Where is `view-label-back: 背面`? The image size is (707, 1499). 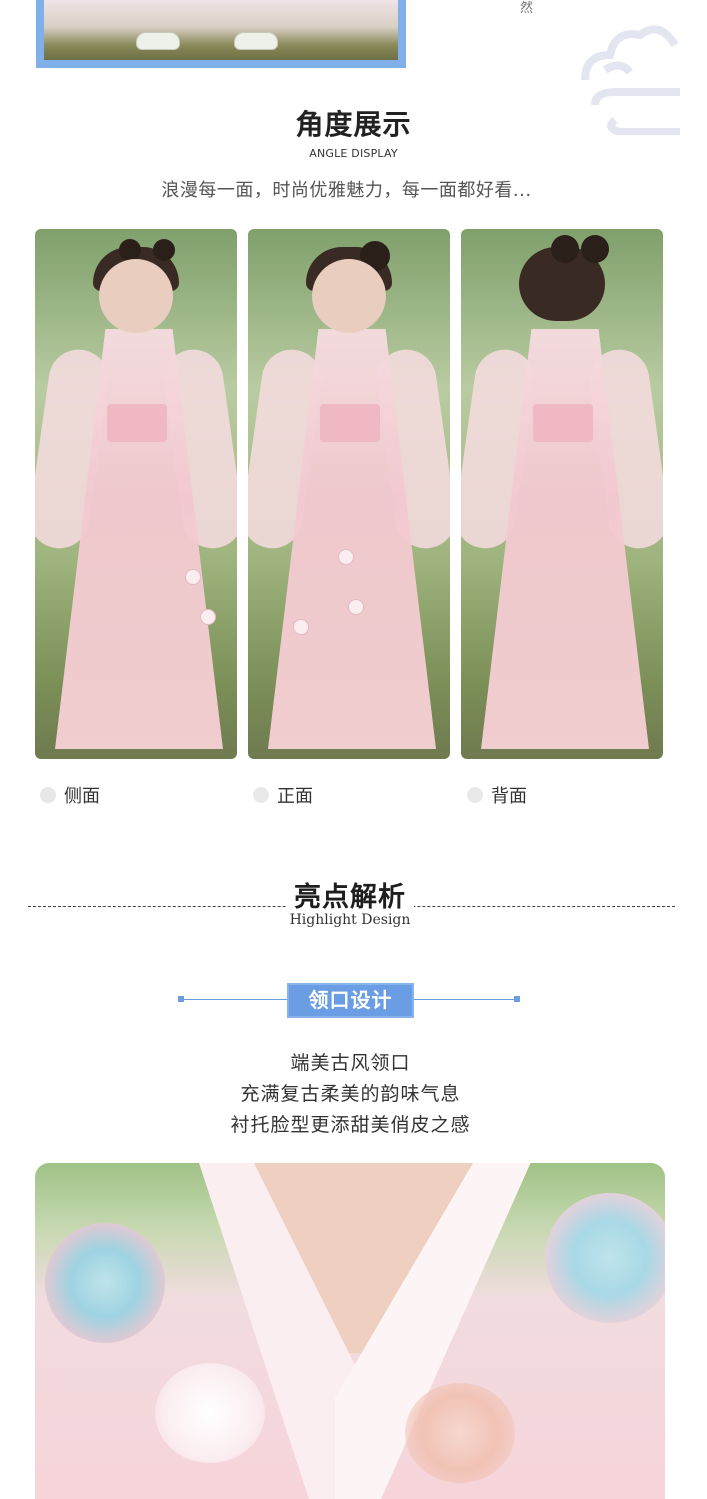
view-label-back: 背面 is located at coordinates (497, 795).